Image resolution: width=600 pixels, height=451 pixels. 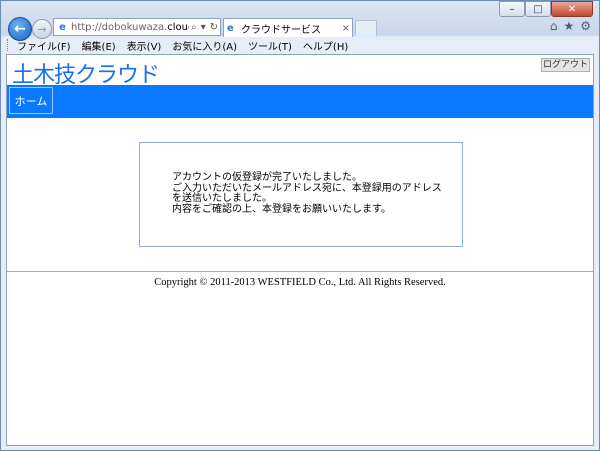 What do you see at coordinates (20, 29) in the screenshot?
I see `arrow-left-icon: ←` at bounding box center [20, 29].